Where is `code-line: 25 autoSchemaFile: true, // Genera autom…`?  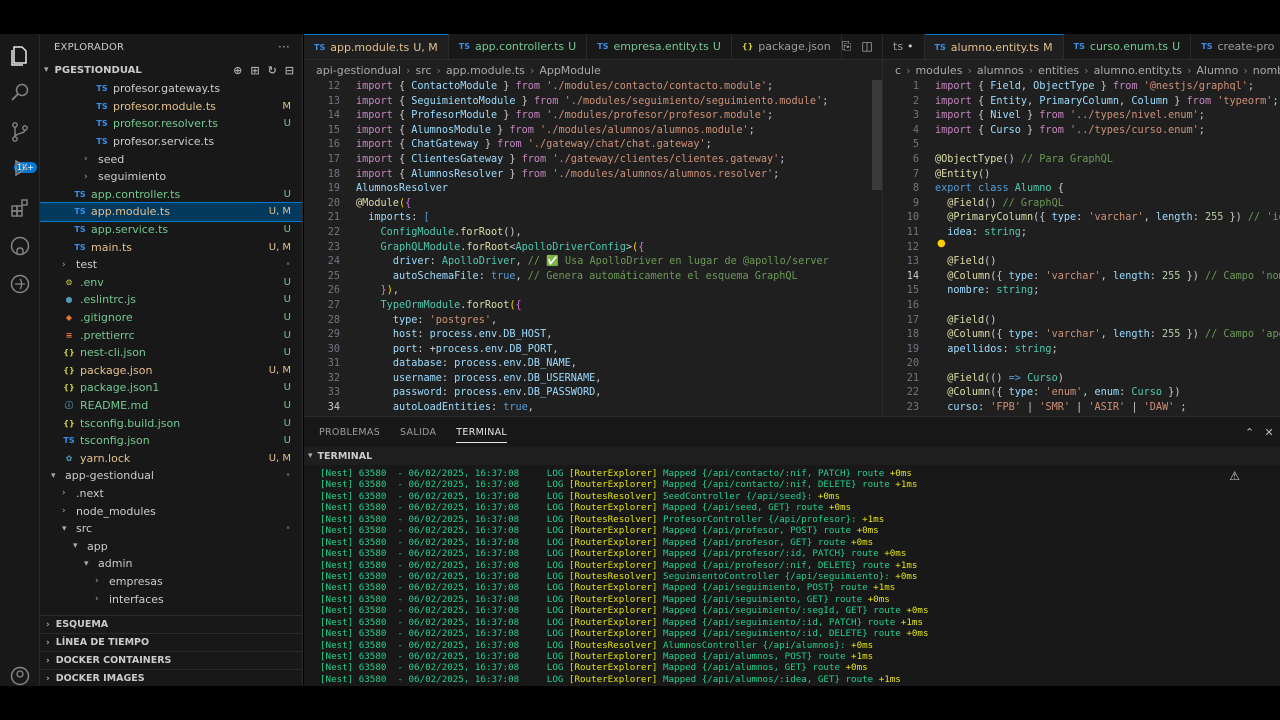 code-line: 25 autoSchemaFile: true, // Genera autom… is located at coordinates (593, 277).